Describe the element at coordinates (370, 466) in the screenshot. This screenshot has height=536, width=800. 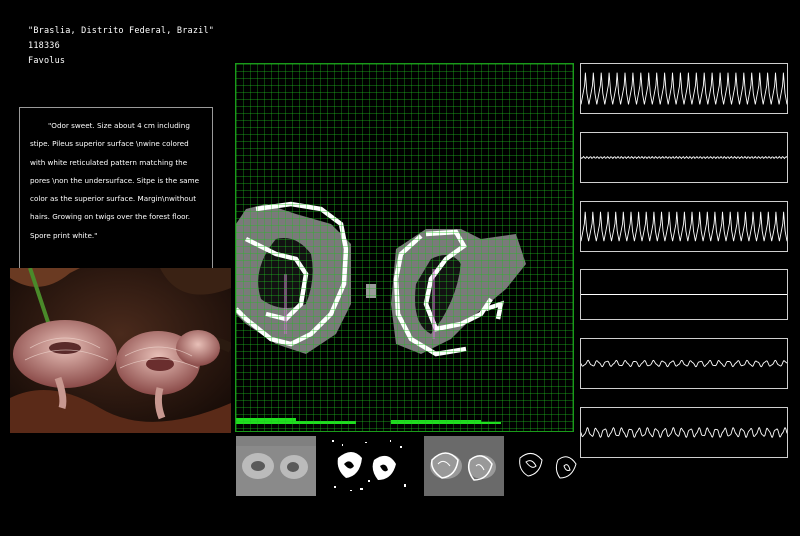
I see `binary-mask-thumbnail-icon` at that location.